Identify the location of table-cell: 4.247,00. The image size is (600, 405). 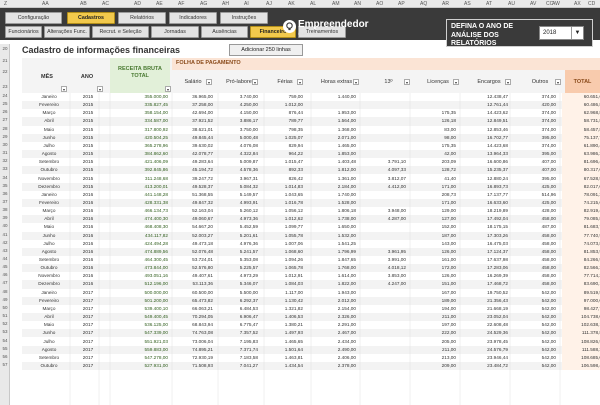
(384, 284).